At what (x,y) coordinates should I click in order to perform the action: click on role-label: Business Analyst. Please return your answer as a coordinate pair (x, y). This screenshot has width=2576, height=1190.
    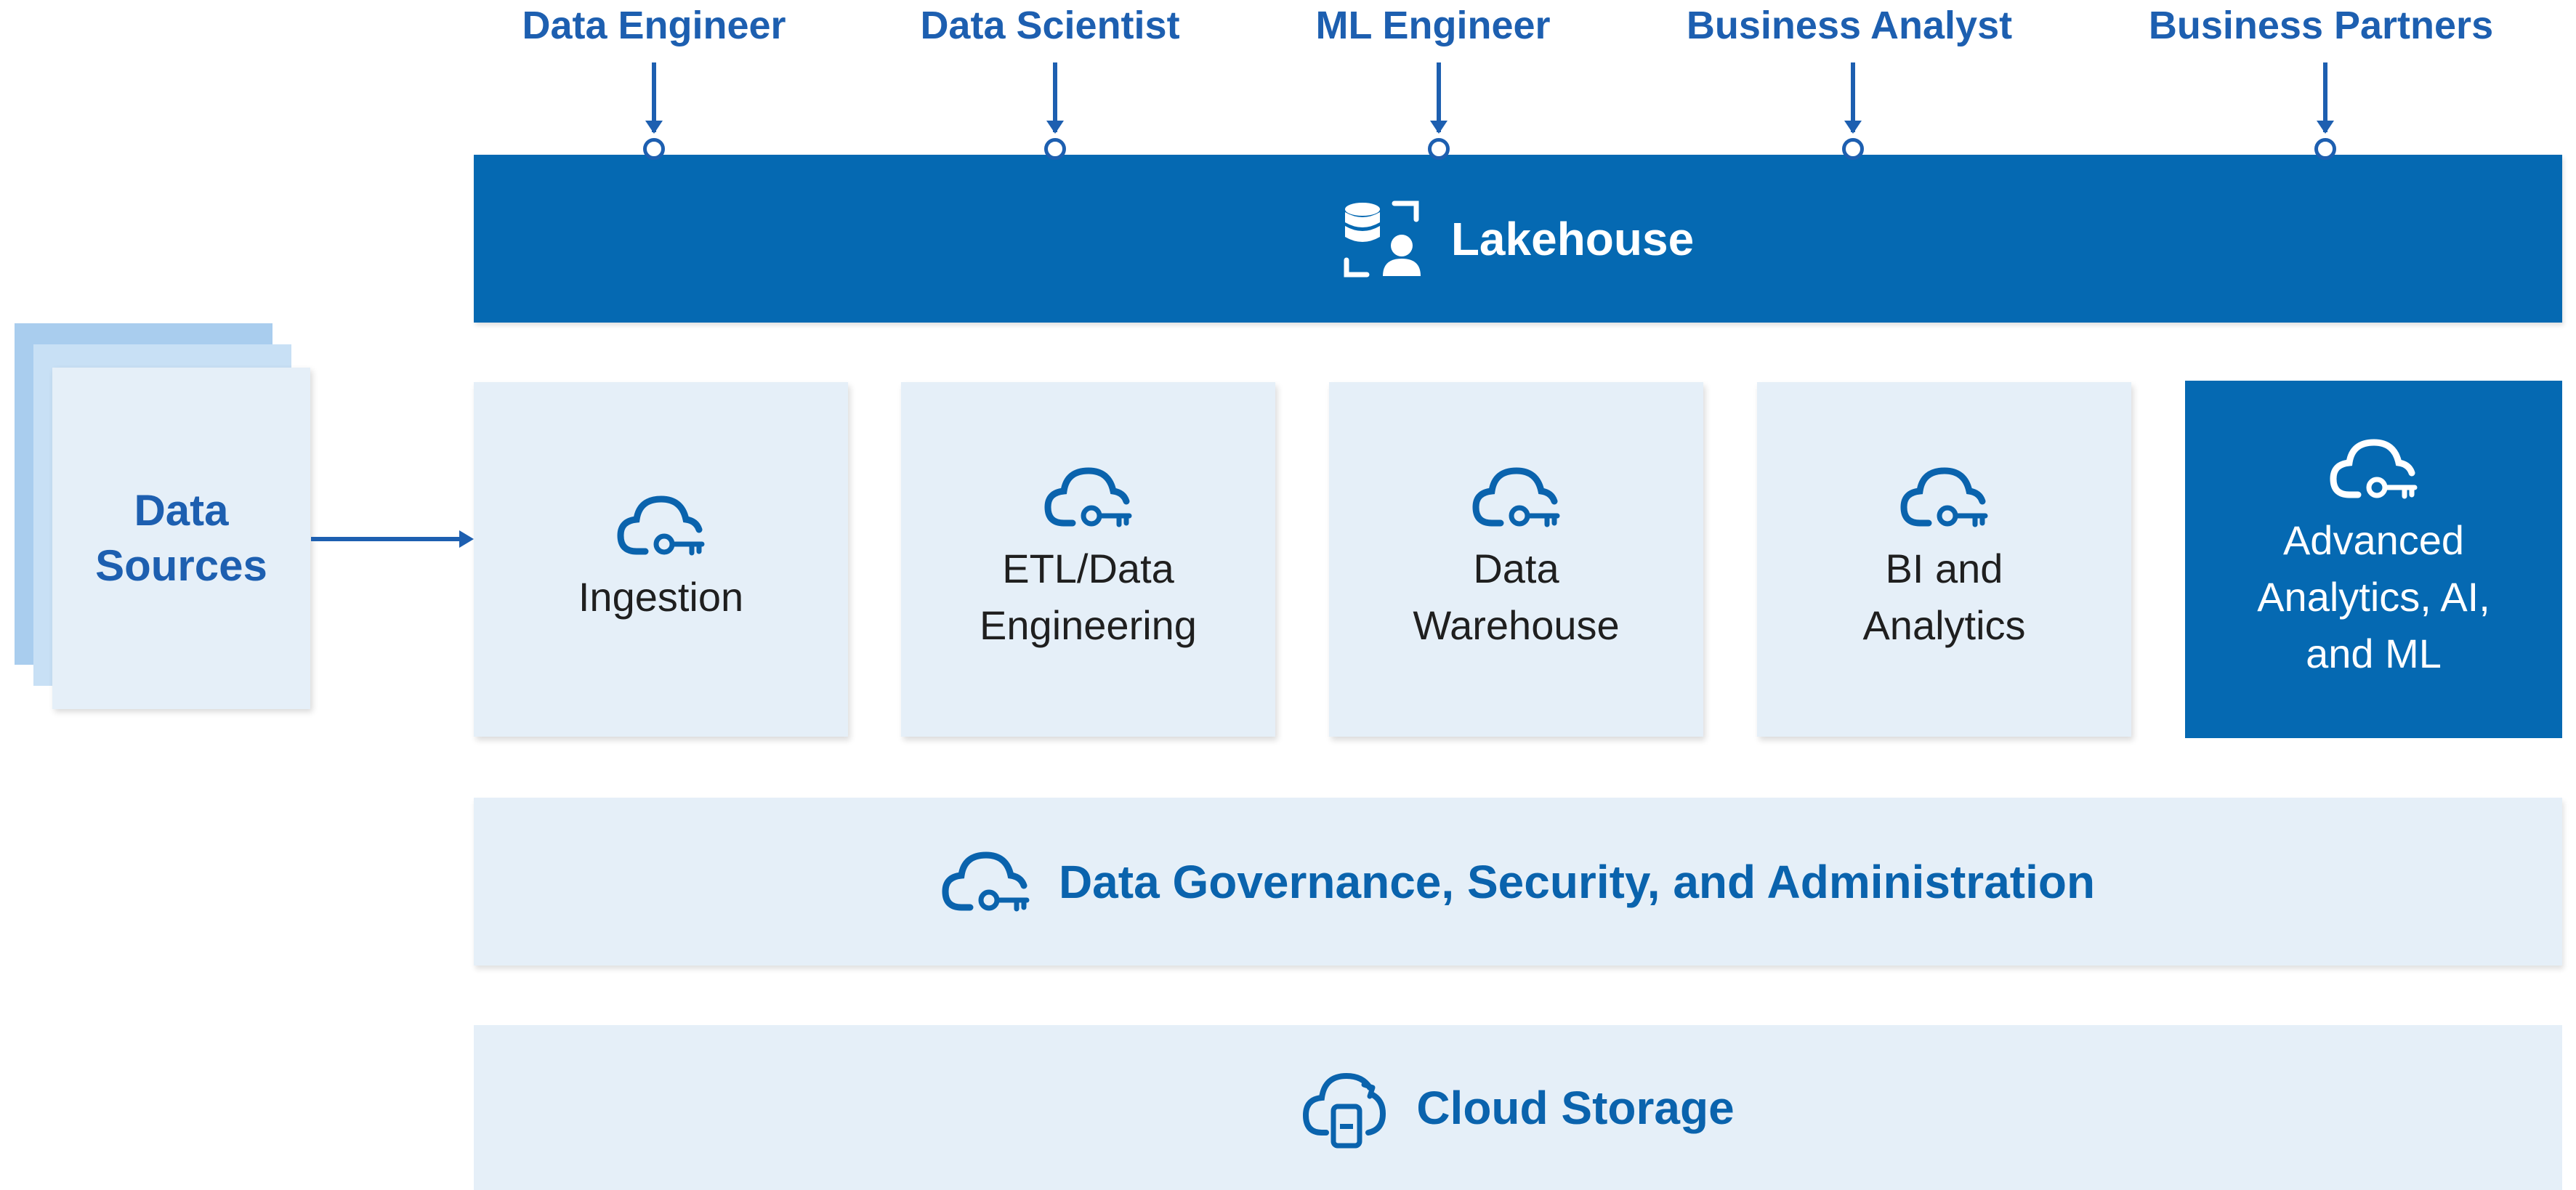
    Looking at the image, I should click on (1850, 25).